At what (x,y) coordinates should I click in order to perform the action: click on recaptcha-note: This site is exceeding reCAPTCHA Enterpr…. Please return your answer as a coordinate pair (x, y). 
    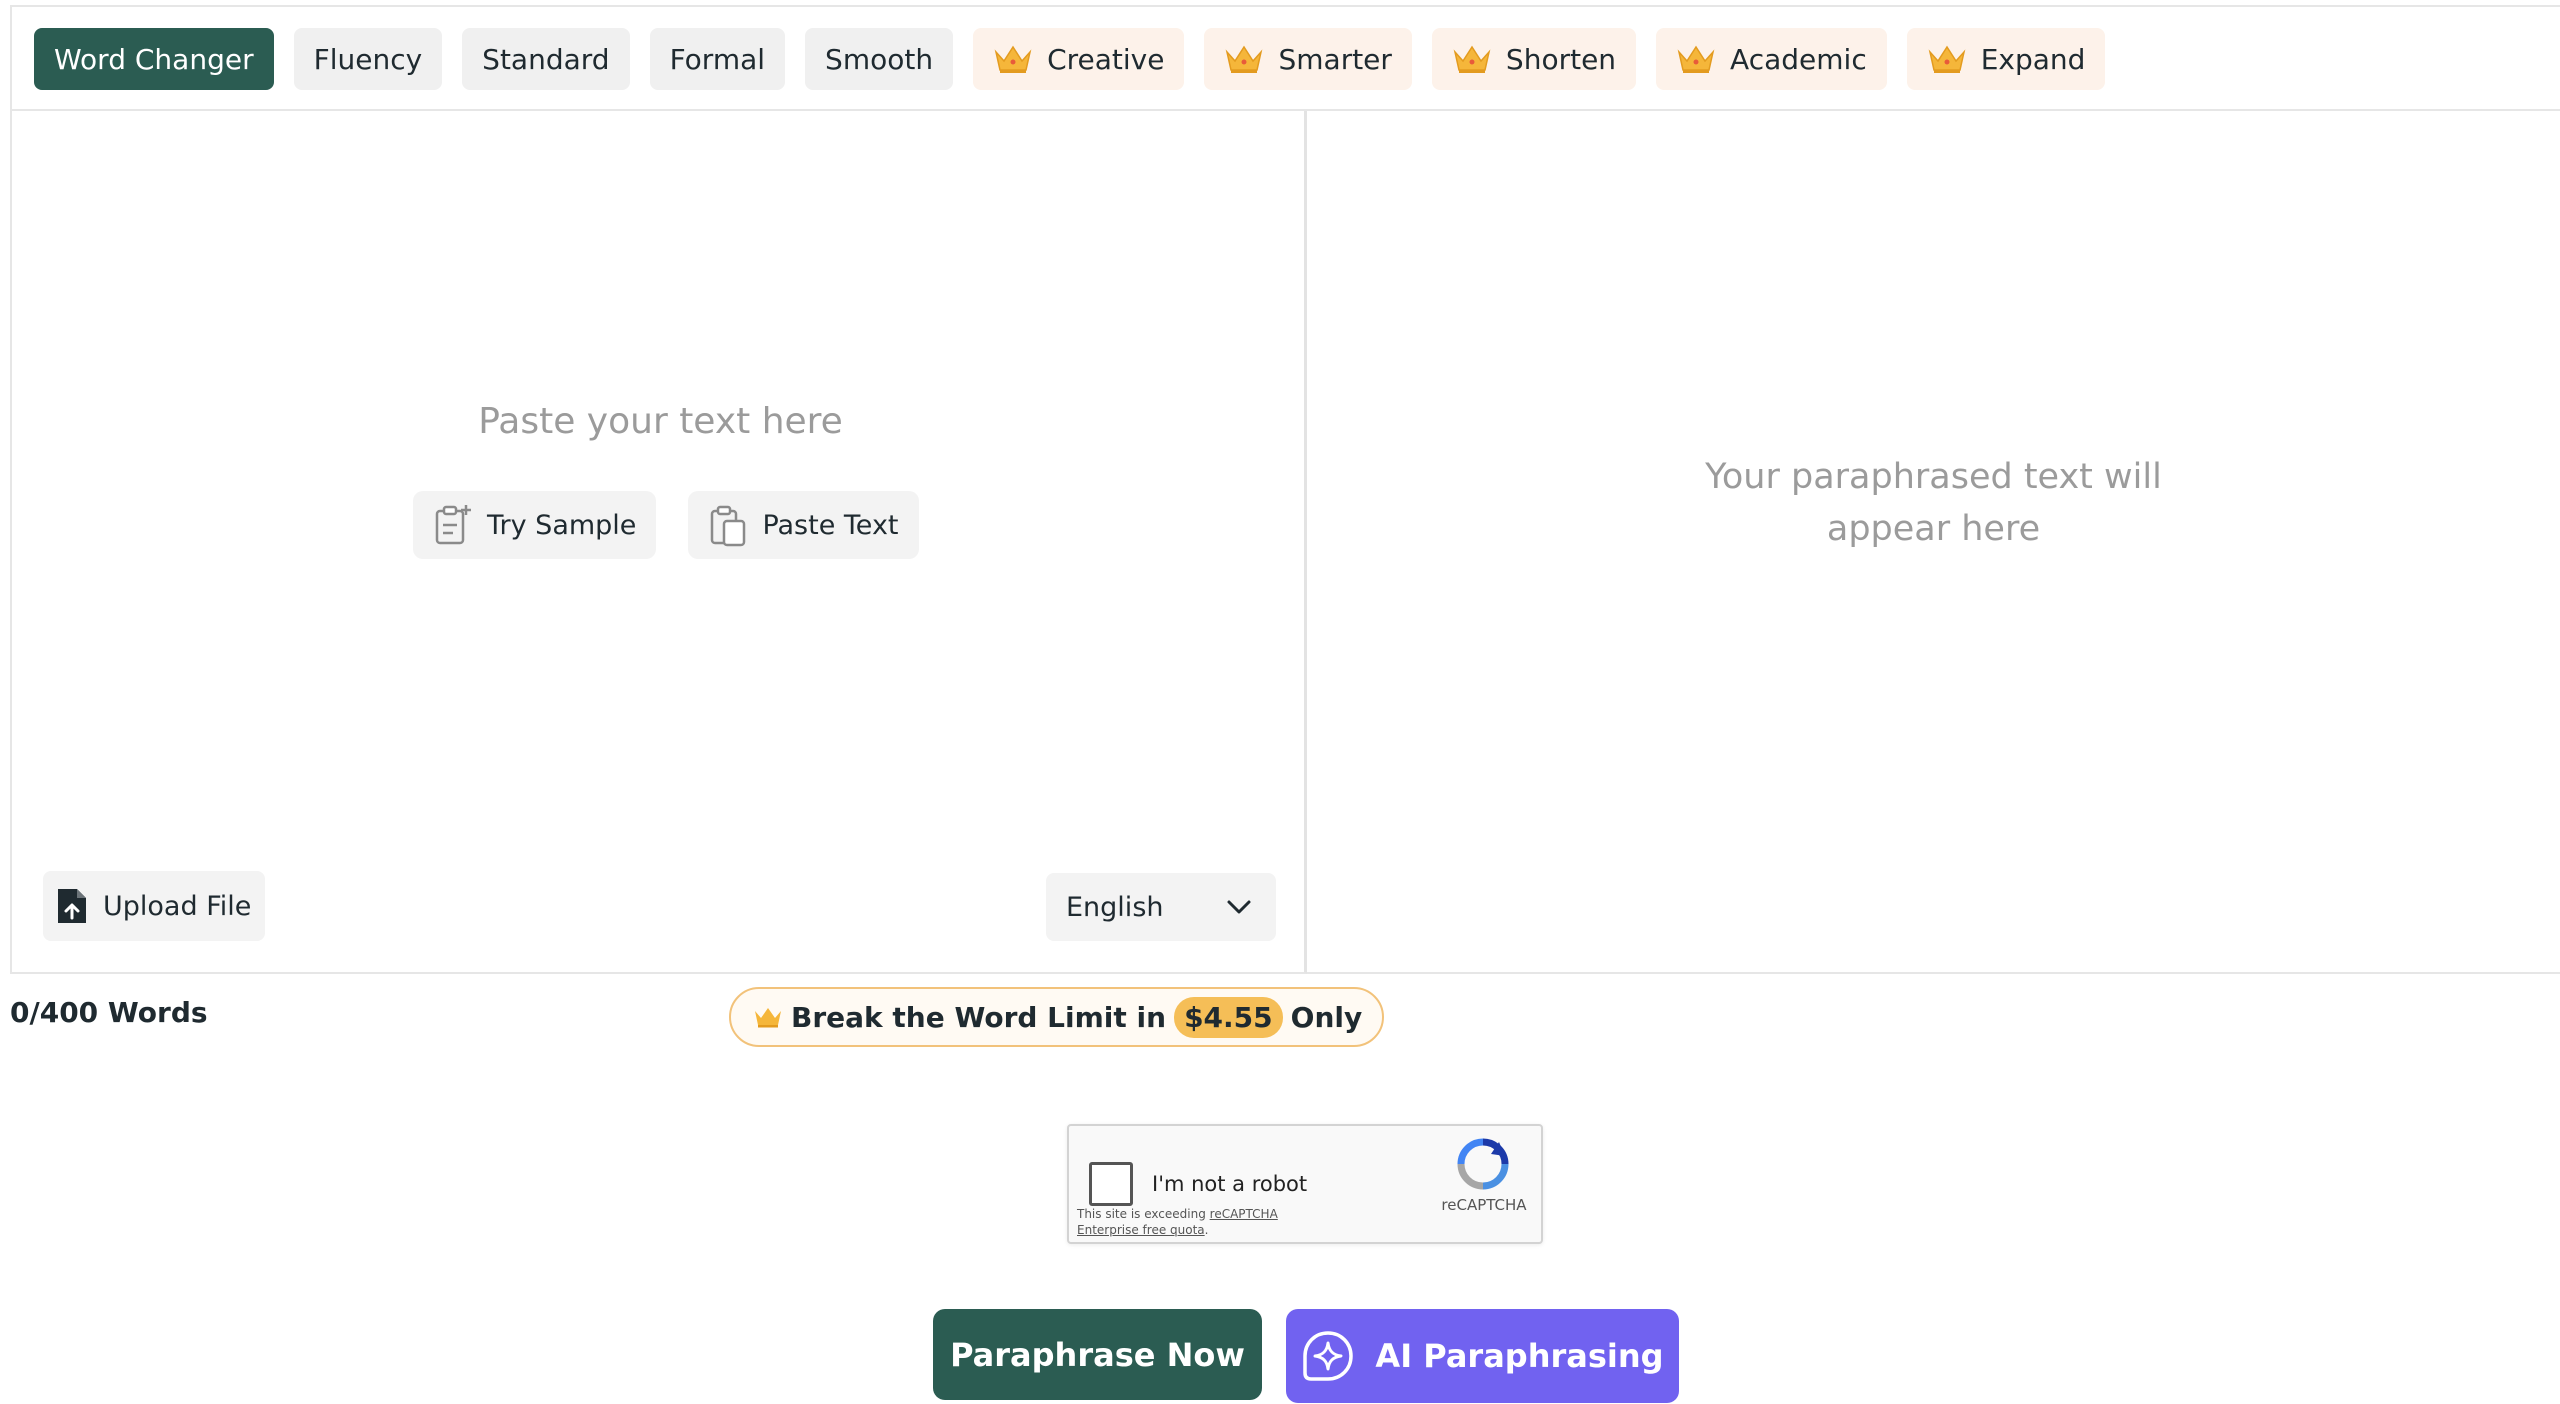
    Looking at the image, I should click on (1202, 1222).